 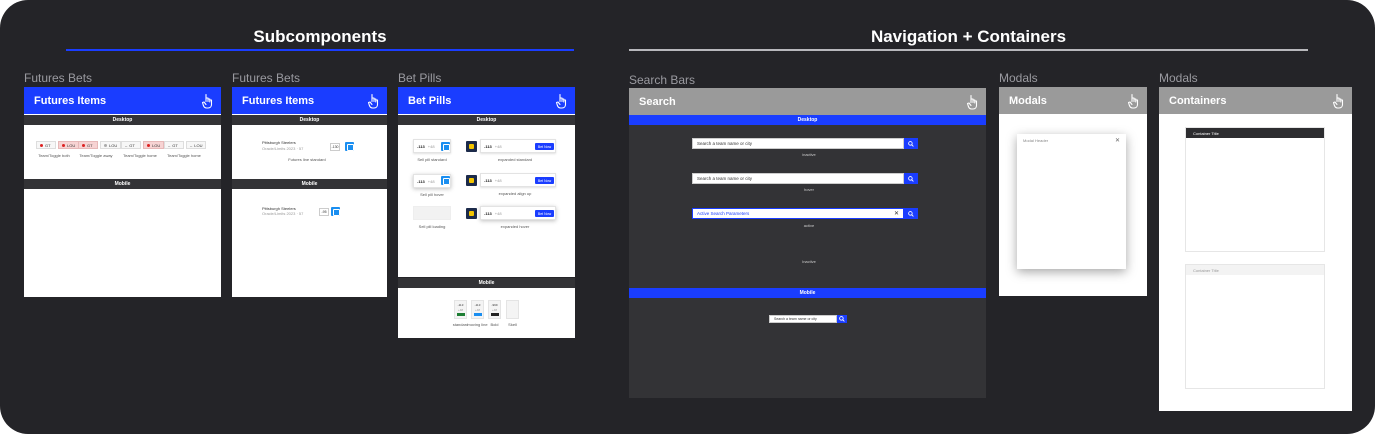 I want to click on card-title: Modals, so click(x=1028, y=100).